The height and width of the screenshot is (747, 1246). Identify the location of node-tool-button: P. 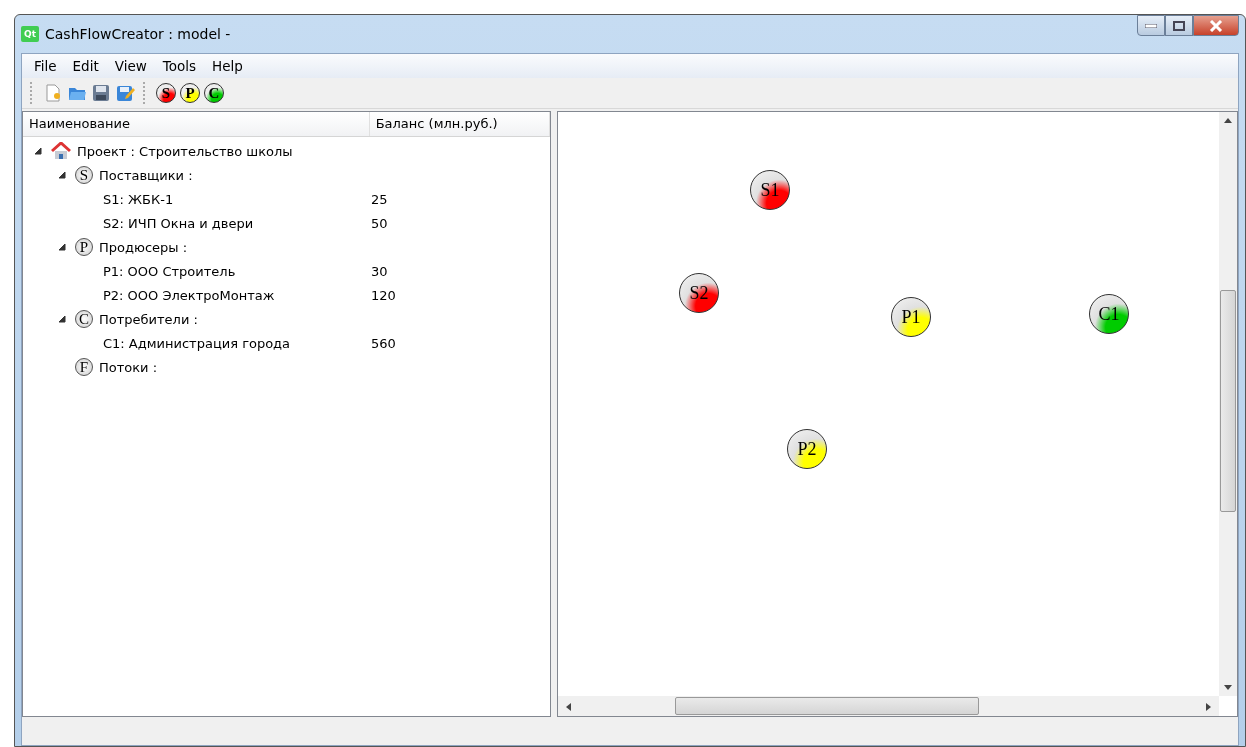
(190, 93).